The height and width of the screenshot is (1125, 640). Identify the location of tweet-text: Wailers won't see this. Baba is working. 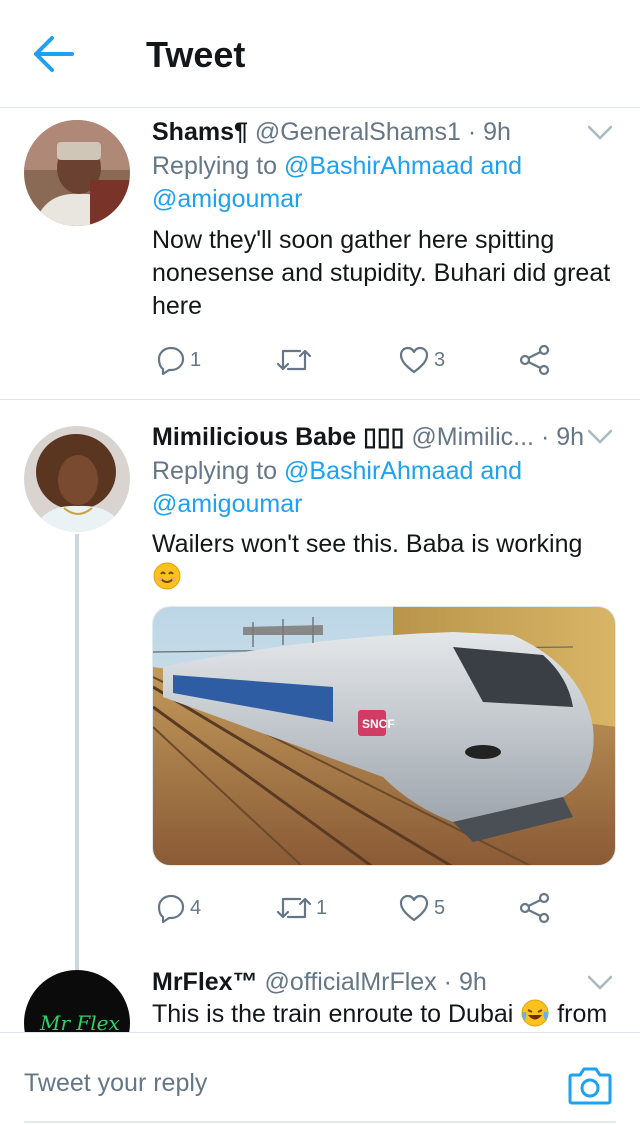
(387, 561).